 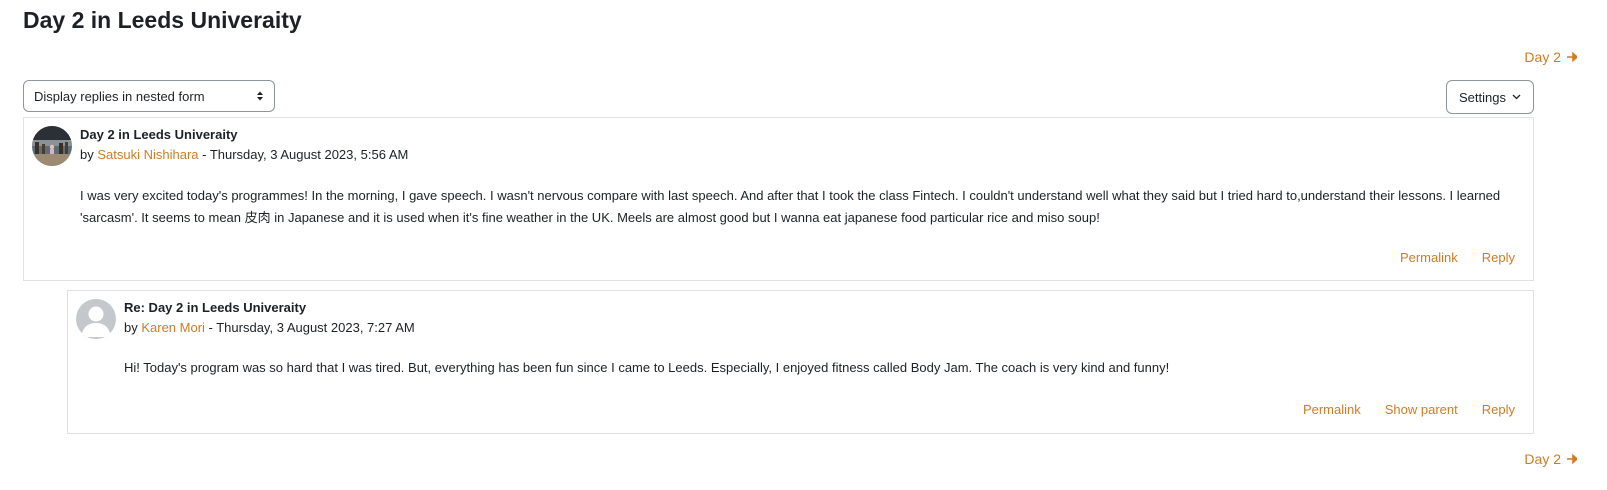 I want to click on post-date: - Thursday, 3 August 2023, 7:27 AM, so click(x=309, y=327).